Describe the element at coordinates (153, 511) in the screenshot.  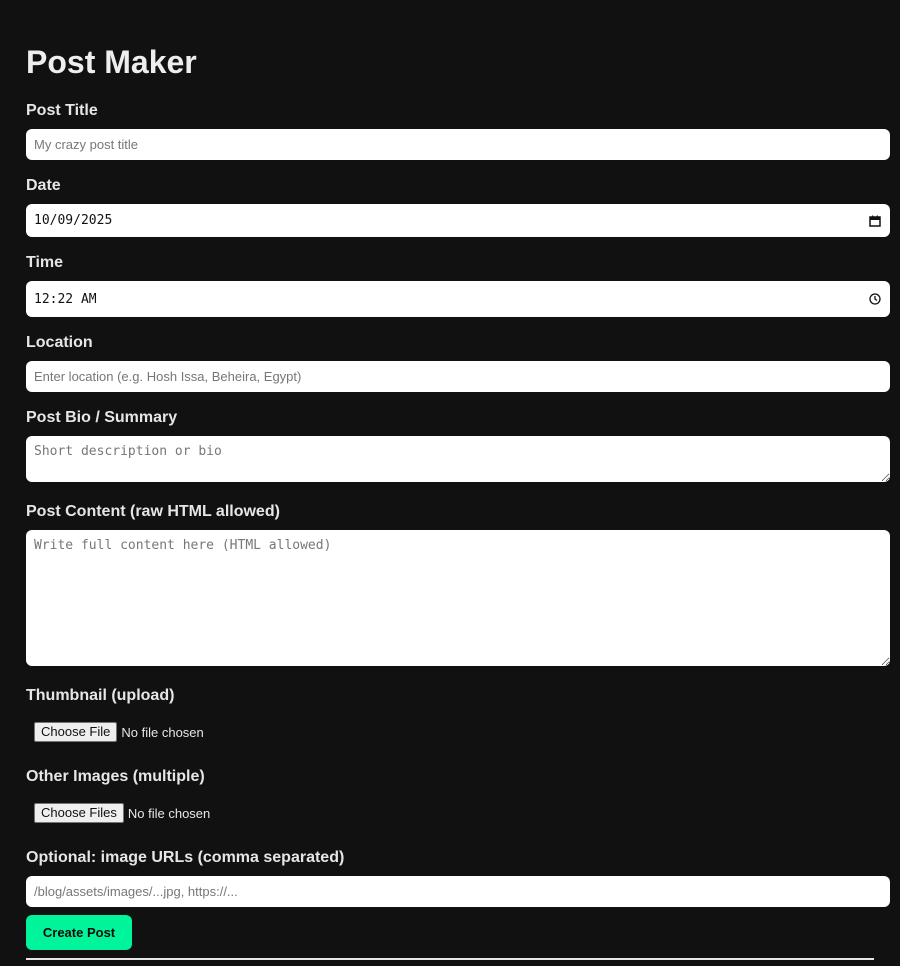
I see `content-label: Post Content (raw HTML allowed)` at that location.